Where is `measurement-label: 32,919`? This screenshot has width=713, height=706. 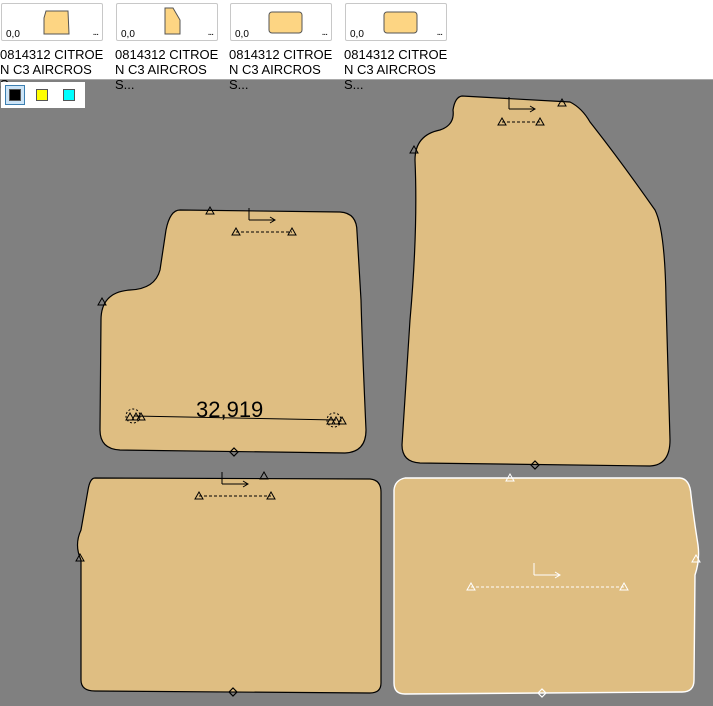
measurement-label: 32,919 is located at coordinates (230, 409).